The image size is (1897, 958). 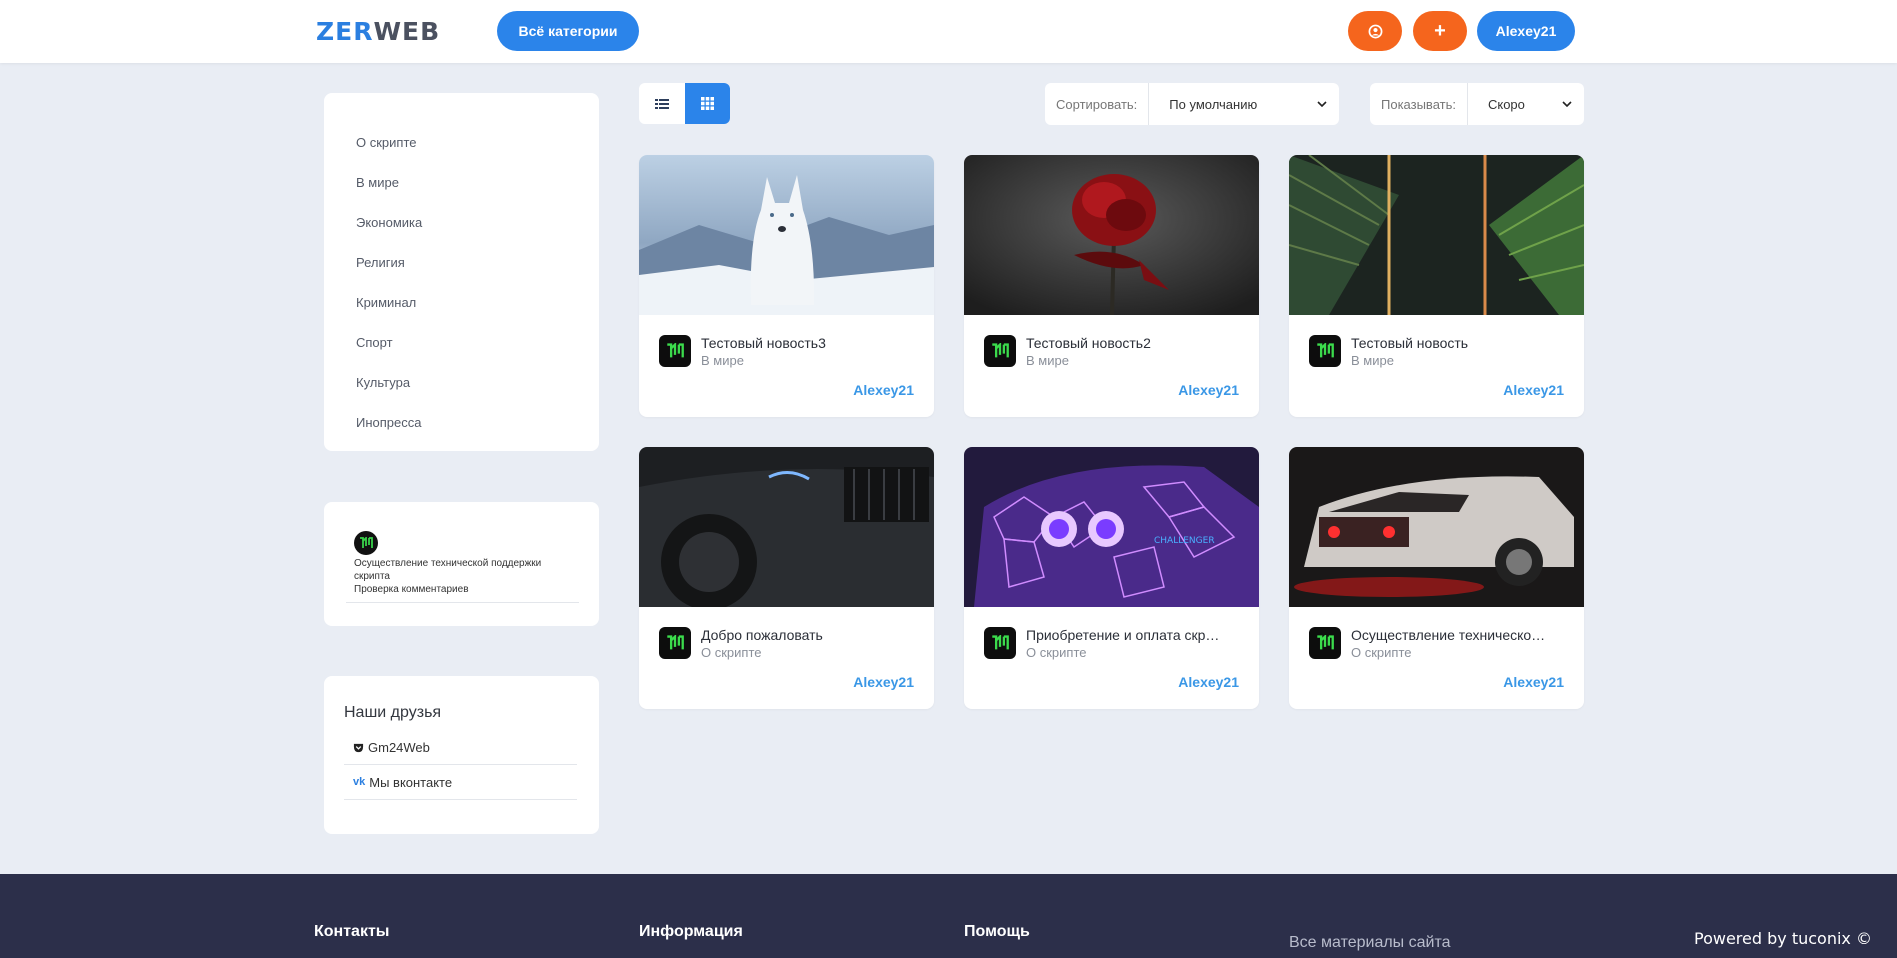 What do you see at coordinates (1526, 104) in the screenshot?
I see `show-value: Скоро` at bounding box center [1526, 104].